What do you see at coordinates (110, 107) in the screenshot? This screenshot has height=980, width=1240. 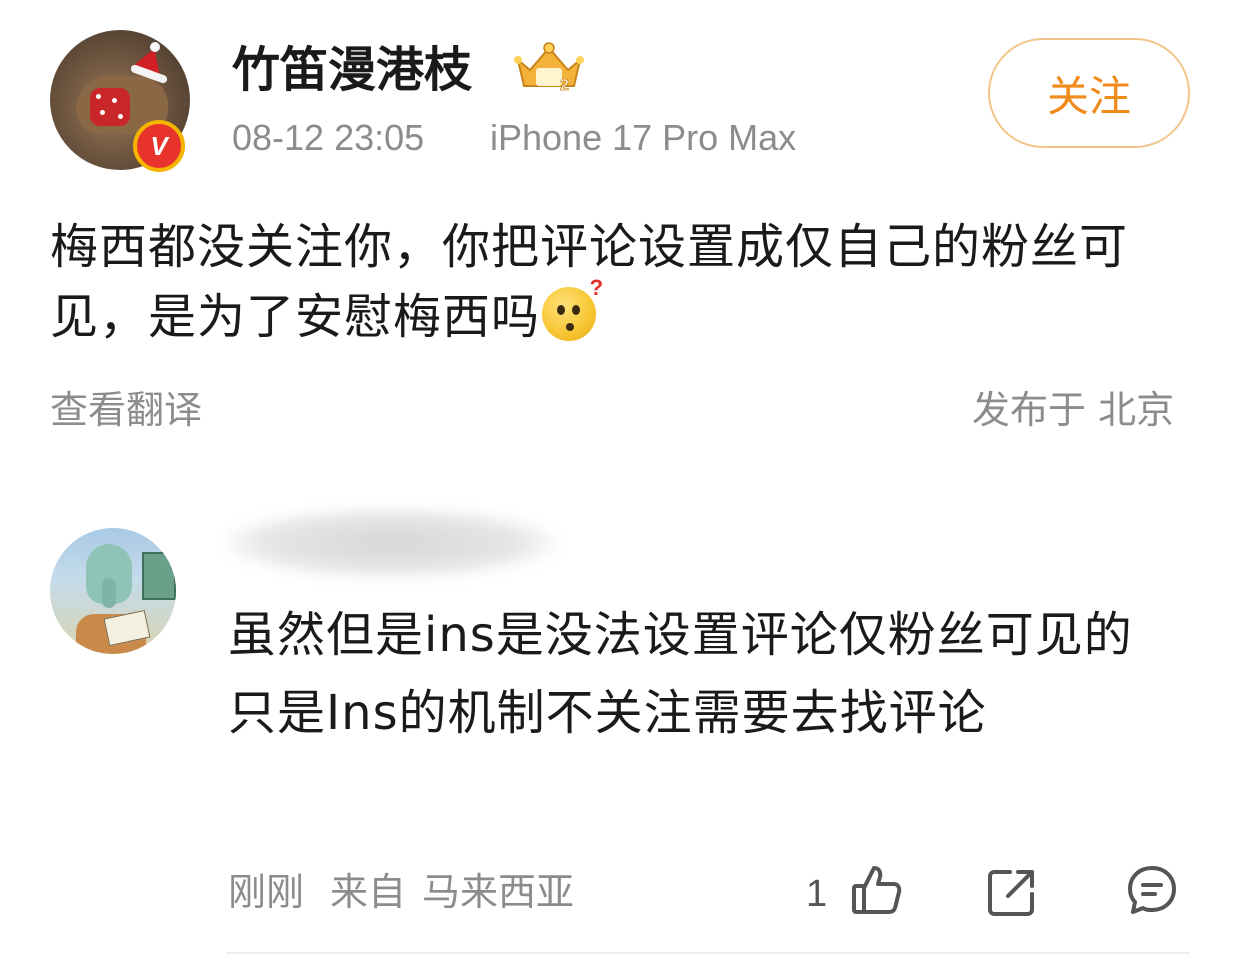 I see `red-sweater` at bounding box center [110, 107].